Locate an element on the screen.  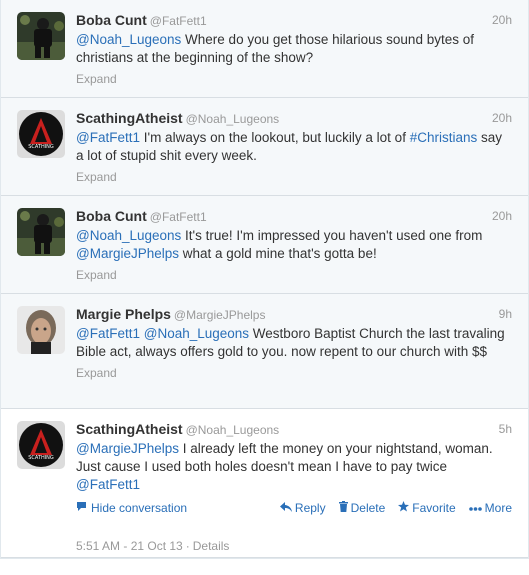
delete-button: Delete is located at coordinates (362, 508).